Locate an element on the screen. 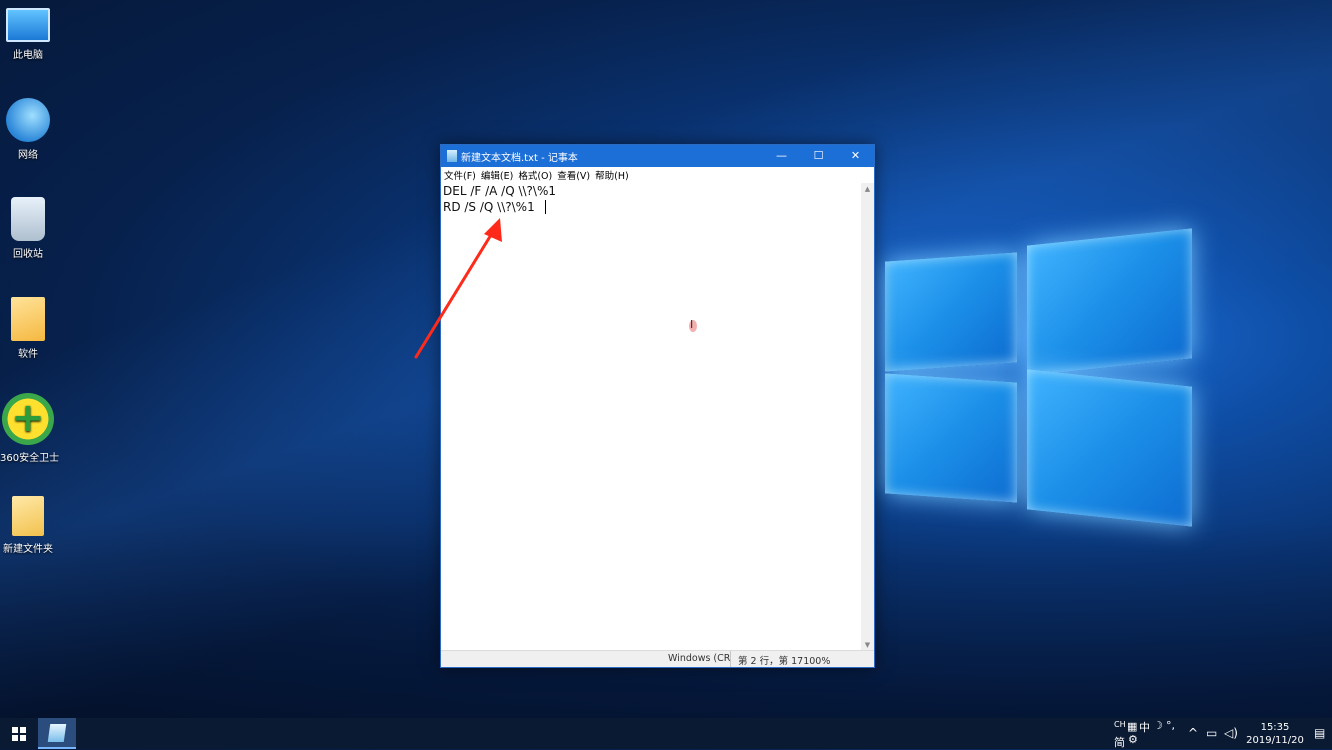 The height and width of the screenshot is (750, 1332). menu-format: 格式(O) is located at coordinates (535, 175).